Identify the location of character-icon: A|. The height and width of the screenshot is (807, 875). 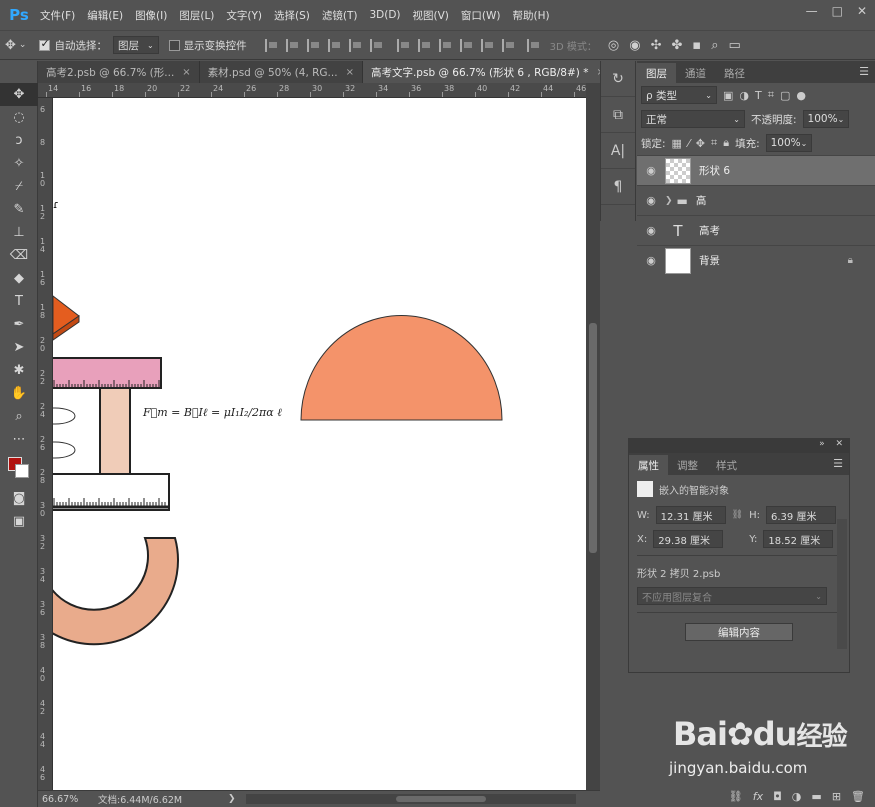
(618, 151).